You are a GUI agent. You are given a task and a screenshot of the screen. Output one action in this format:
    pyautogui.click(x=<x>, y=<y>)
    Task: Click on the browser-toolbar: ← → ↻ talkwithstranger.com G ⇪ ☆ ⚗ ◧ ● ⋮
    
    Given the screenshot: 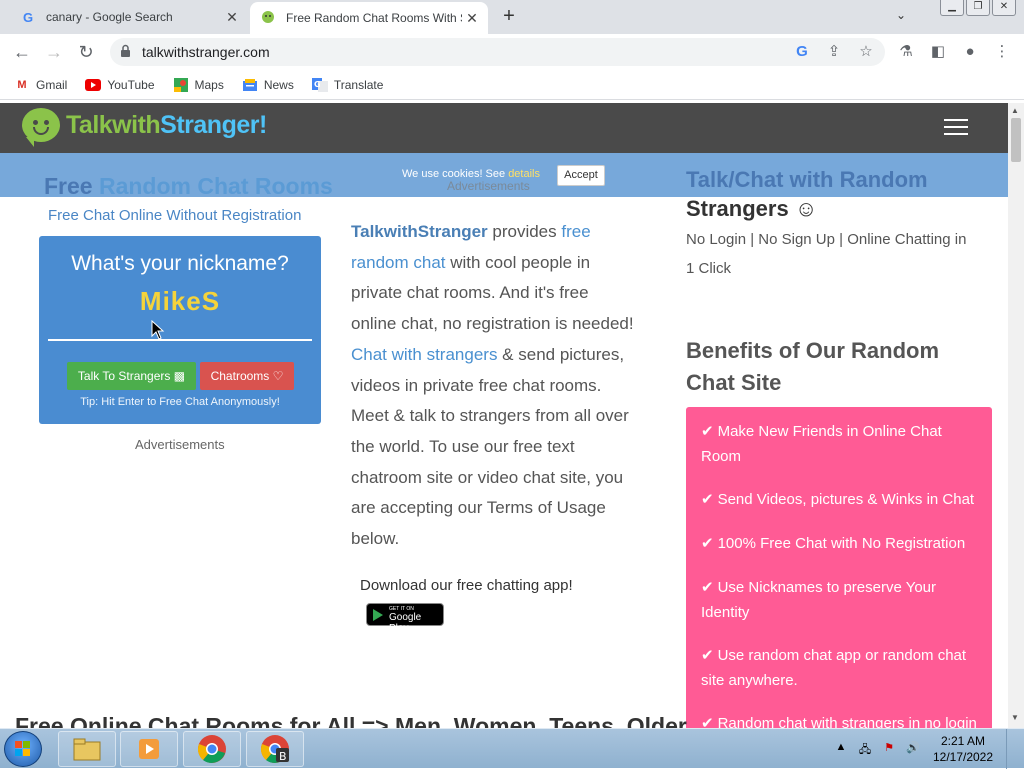 What is the action you would take?
    pyautogui.click(x=512, y=52)
    